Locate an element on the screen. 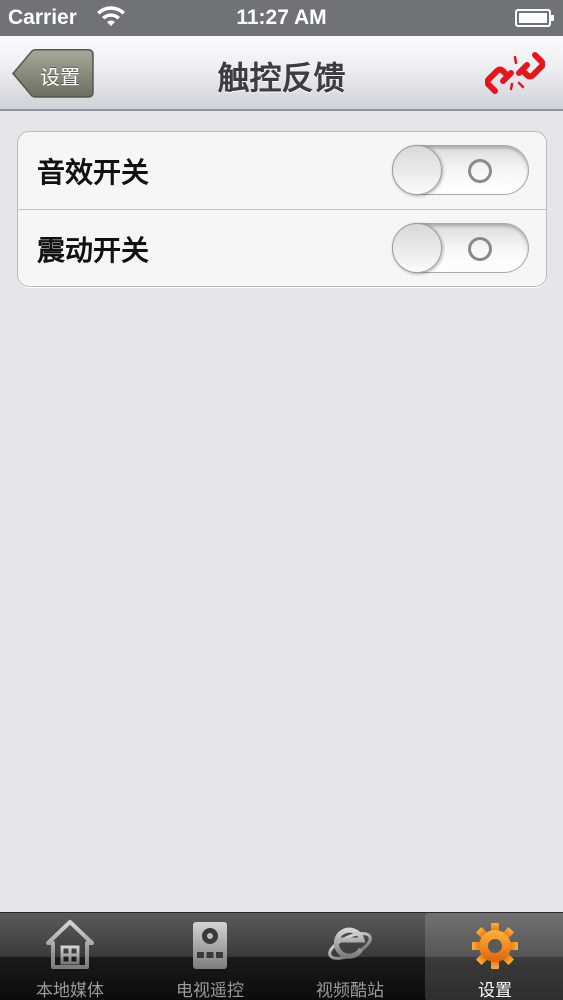 This screenshot has width=563, height=1000. remote-control-icon is located at coordinates (210, 945).